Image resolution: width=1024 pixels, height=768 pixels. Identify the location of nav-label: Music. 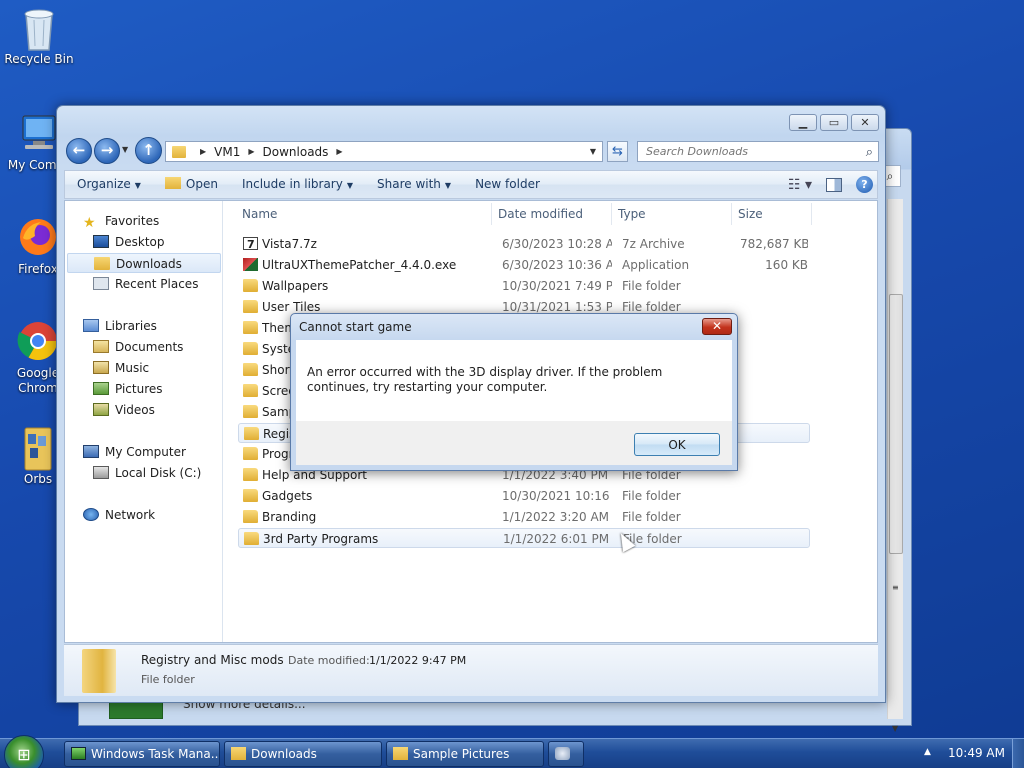
(132, 368).